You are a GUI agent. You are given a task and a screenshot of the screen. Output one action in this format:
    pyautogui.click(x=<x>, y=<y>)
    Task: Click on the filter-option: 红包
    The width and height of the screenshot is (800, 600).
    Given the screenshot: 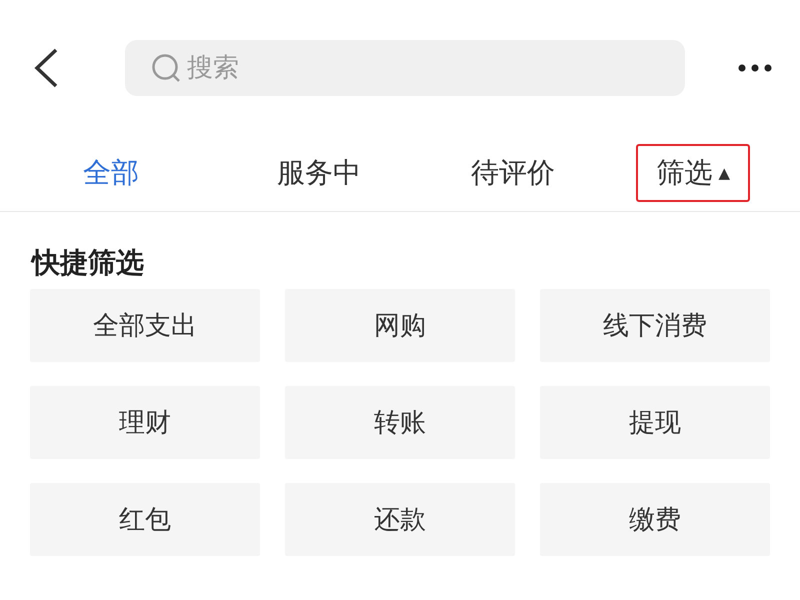 What is the action you would take?
    pyautogui.click(x=145, y=519)
    